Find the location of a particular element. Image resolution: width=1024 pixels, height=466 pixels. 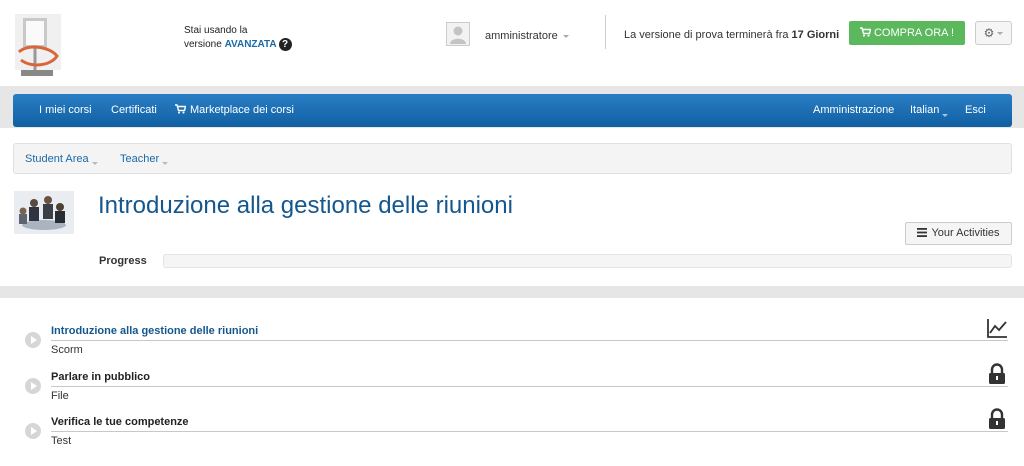

activity-title: Verifica le tue competenze is located at coordinates (120, 422).